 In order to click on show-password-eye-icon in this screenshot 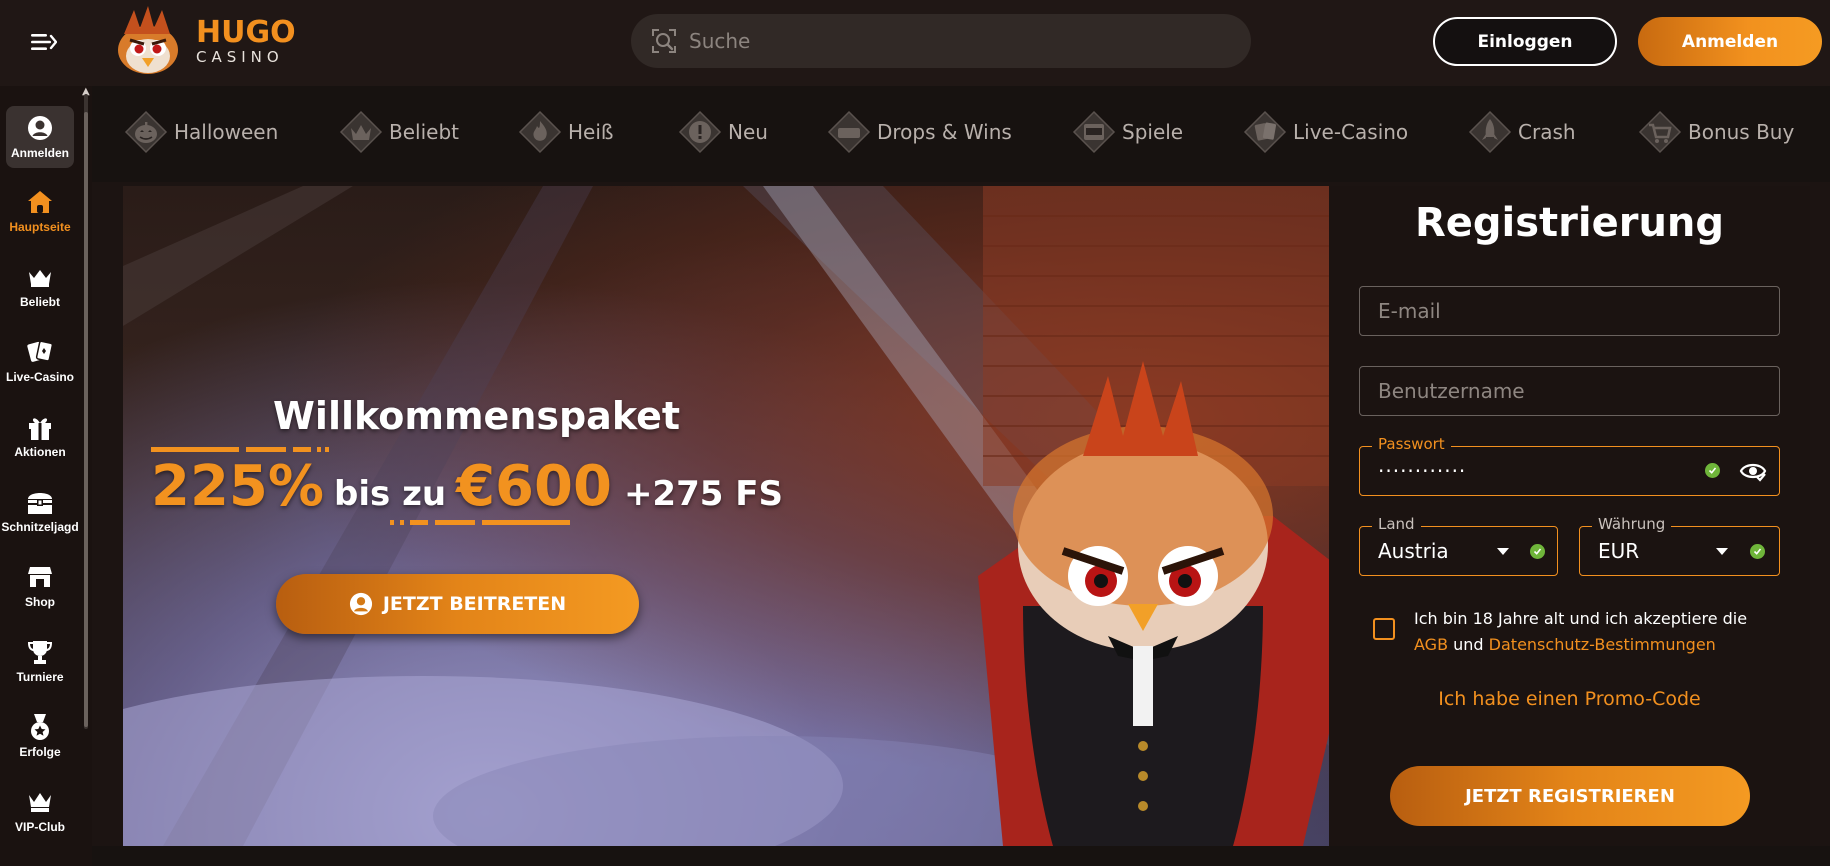, I will do `click(1753, 471)`.